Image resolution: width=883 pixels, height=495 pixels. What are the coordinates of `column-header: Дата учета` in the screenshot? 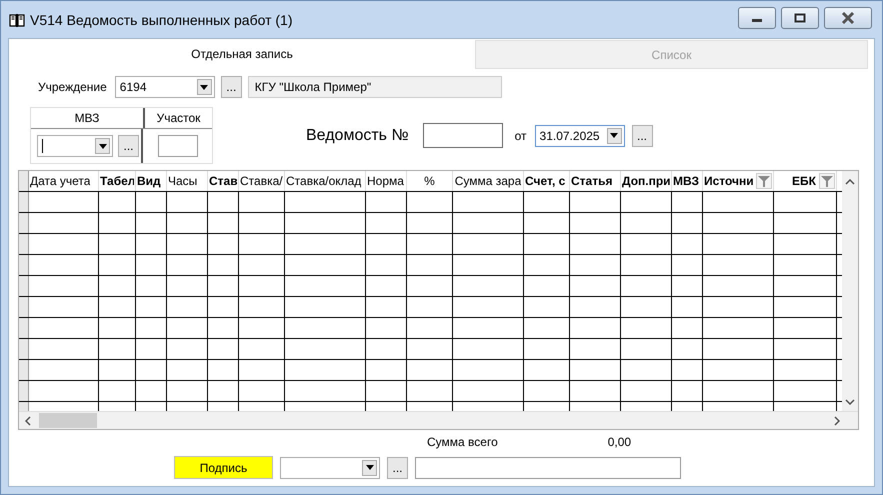 It's located at (60, 181).